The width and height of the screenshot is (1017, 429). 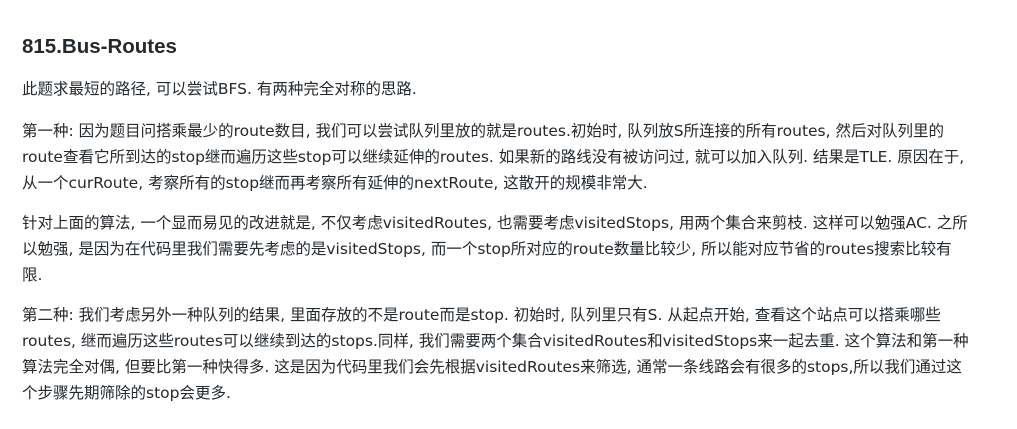 What do you see at coordinates (219, 89) in the screenshot?
I see `paragraph-intro: 此题求最短的路径, 可以尝试BFS. 有两种完全对称的思路.` at bounding box center [219, 89].